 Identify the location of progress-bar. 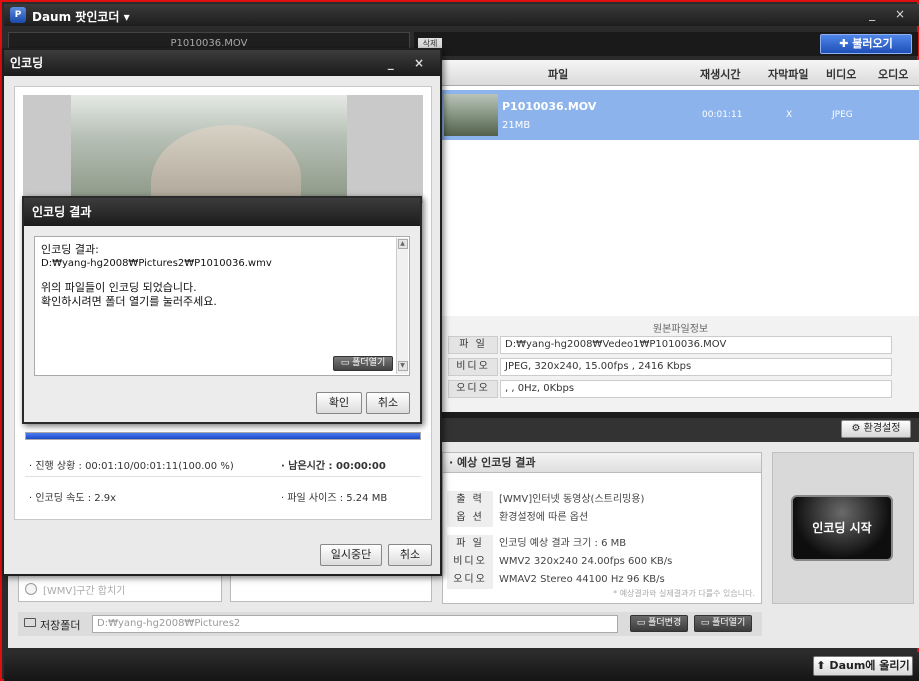
(223, 436).